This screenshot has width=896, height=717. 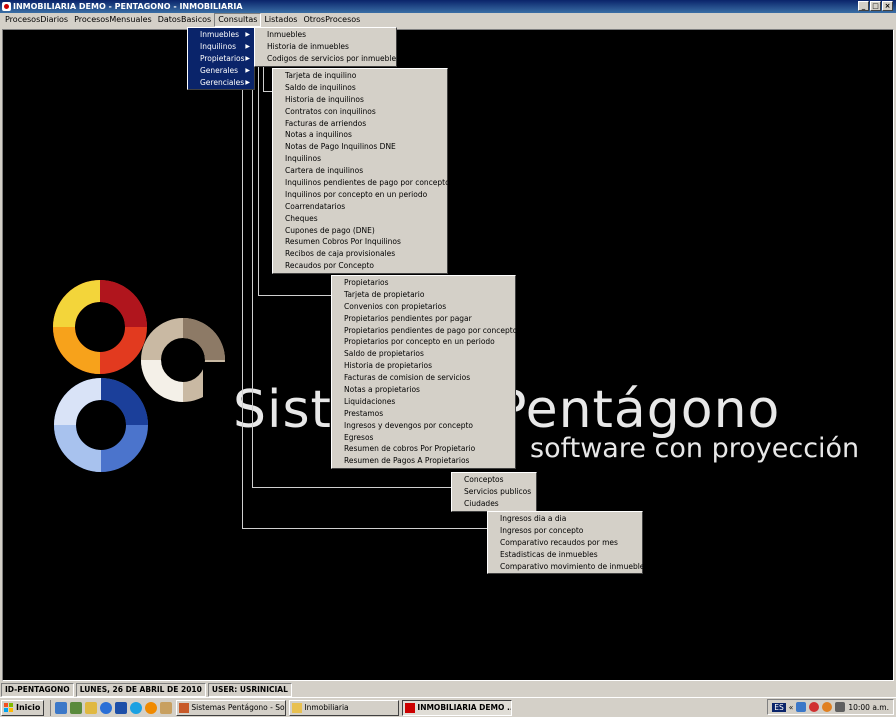 What do you see at coordinates (494, 480) in the screenshot?
I see `generales-item: Conceptos` at bounding box center [494, 480].